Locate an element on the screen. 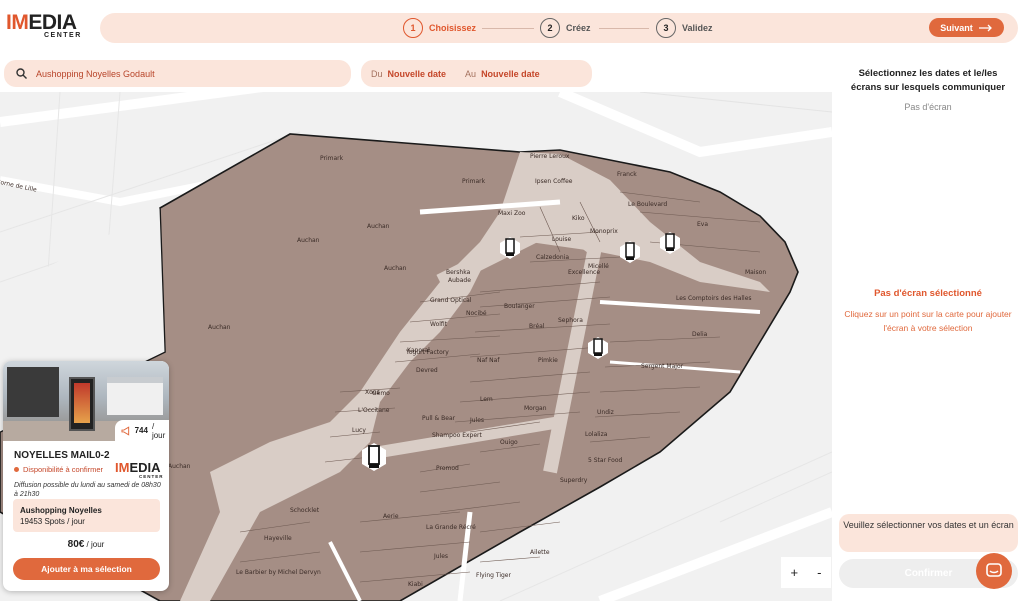  shop-label: Grand Optical is located at coordinates (451, 300).